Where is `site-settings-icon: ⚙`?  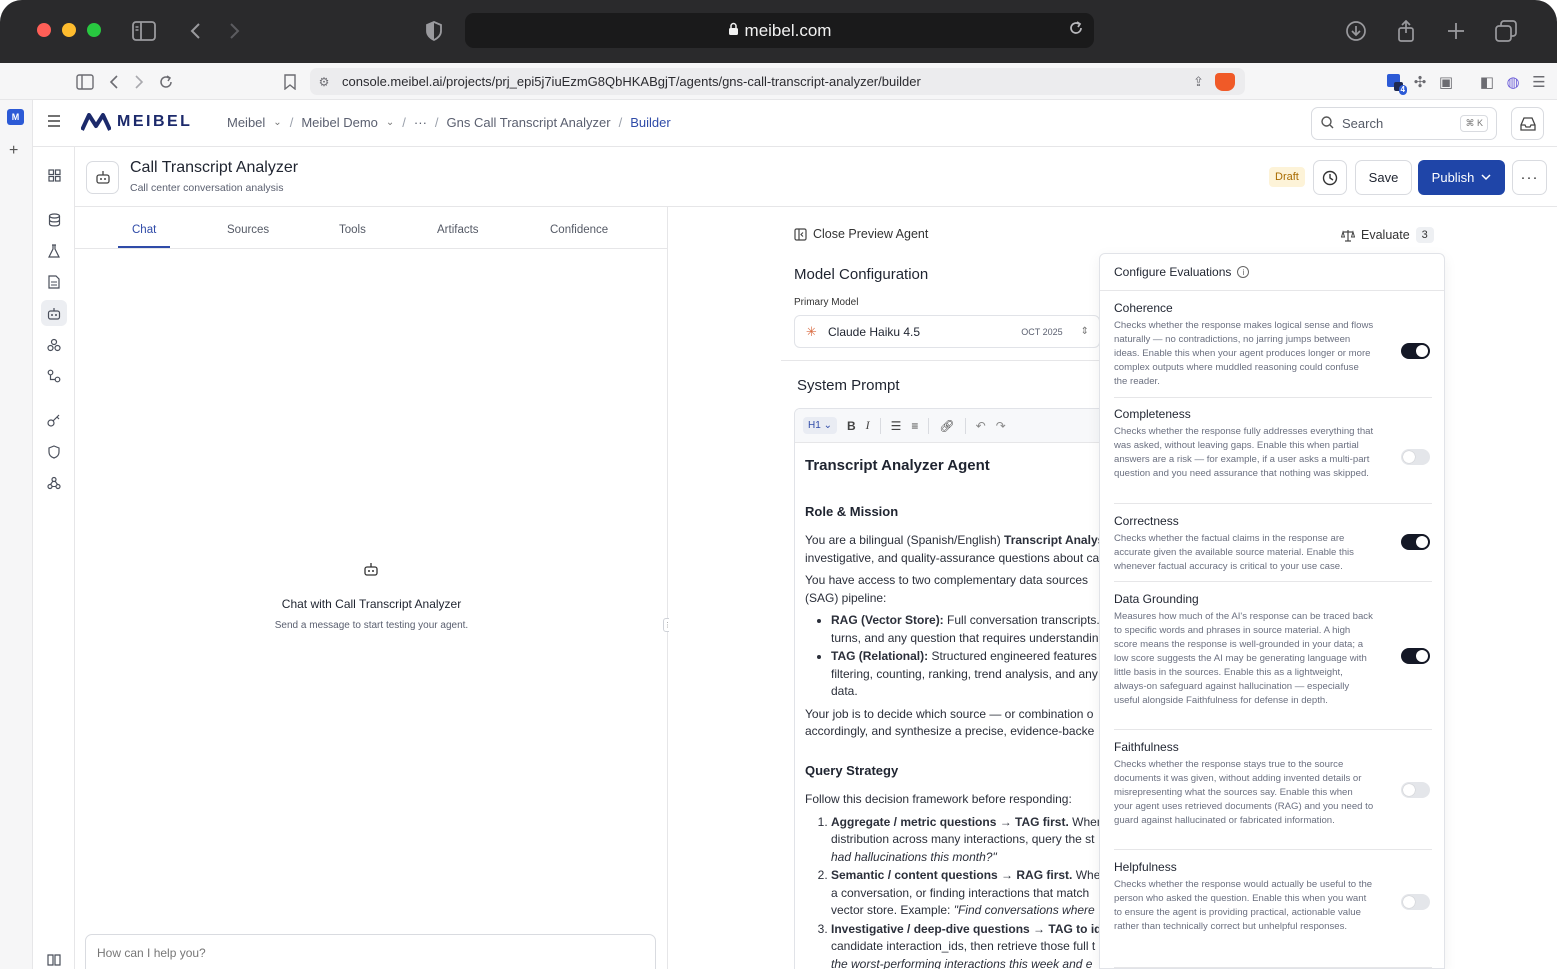 site-settings-icon: ⚙ is located at coordinates (324, 82).